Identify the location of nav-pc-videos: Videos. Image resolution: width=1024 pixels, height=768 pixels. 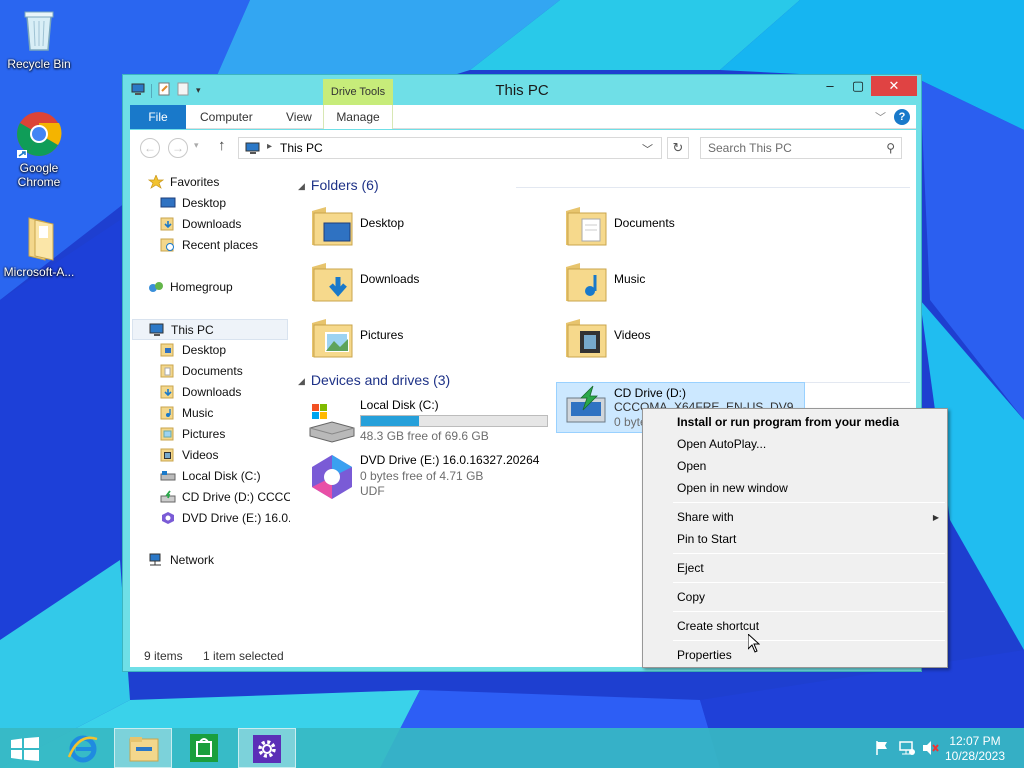
(189, 455).